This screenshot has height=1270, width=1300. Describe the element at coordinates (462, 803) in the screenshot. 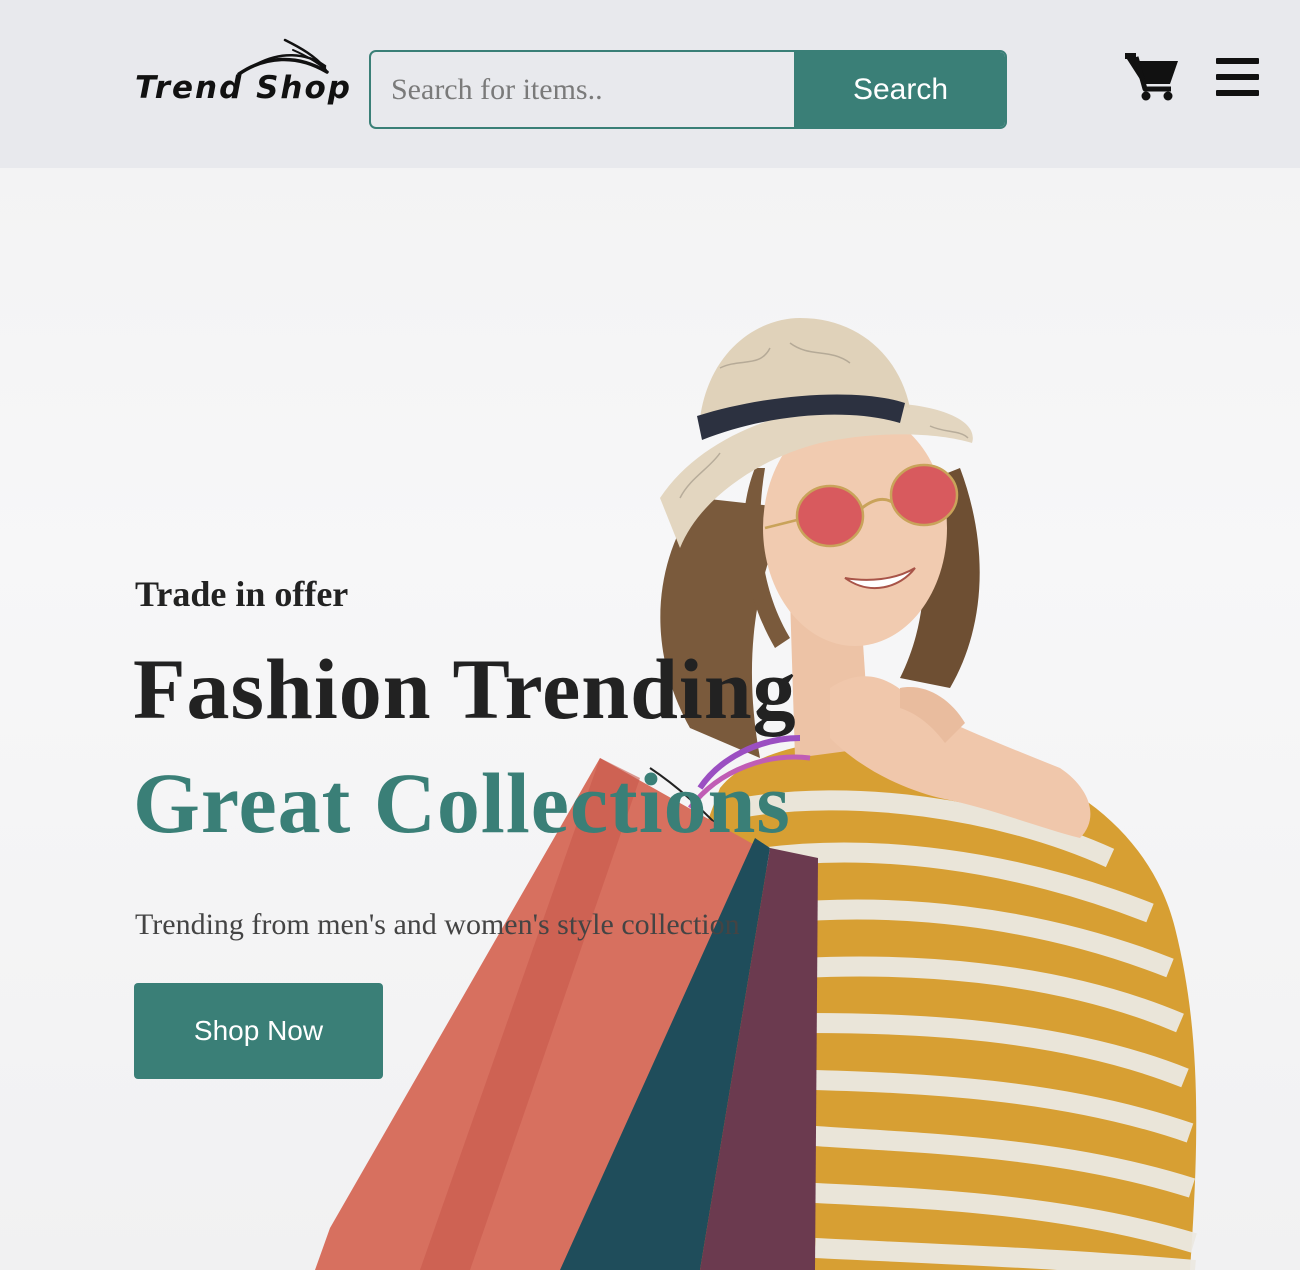

I see `hero-subtitle: Great Collections` at that location.